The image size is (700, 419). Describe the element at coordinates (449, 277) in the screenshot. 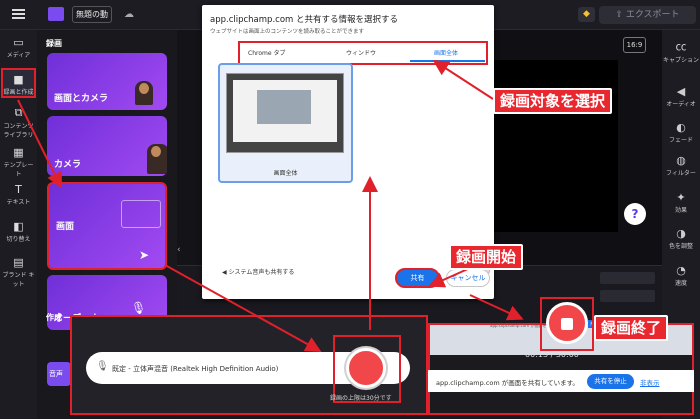

I see `arrow-to-share` at that location.